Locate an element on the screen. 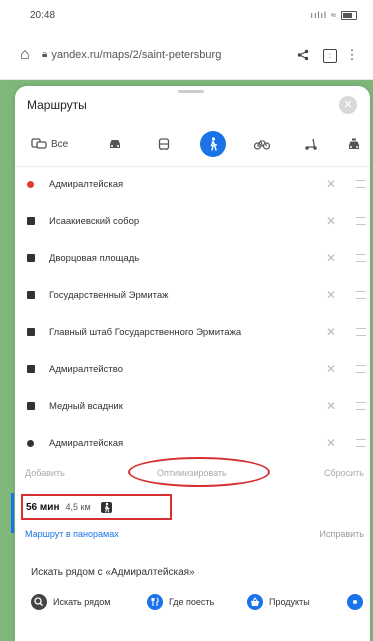 This screenshot has height=641, width=373. route-stop: Исаакиевский собор ✕ is located at coordinates (192, 221).